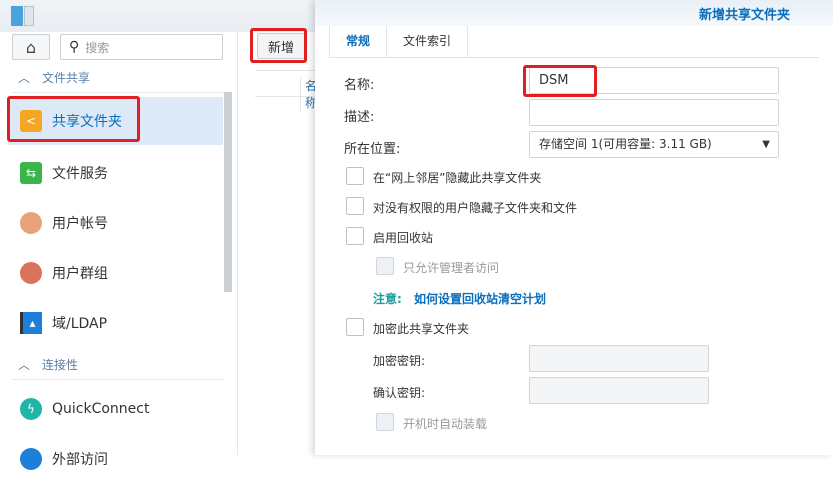 Image resolution: width=833 pixels, height=483 pixels. I want to click on search-input: ⚲ 搜索, so click(141, 47).